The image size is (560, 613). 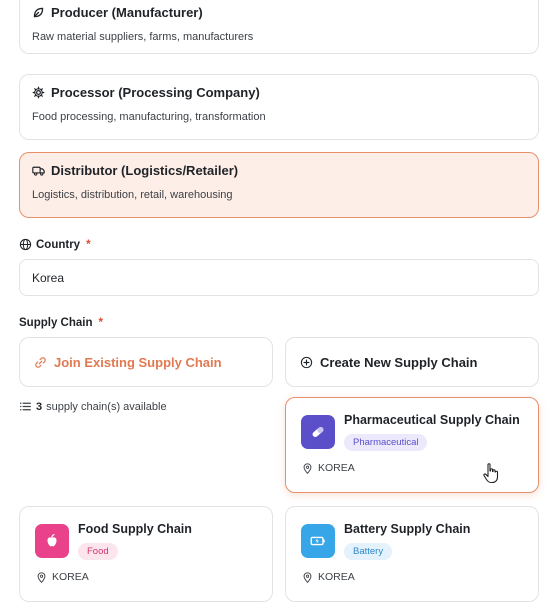 I want to click on available-chains-count: 3 supply chain(s) available, so click(x=93, y=406).